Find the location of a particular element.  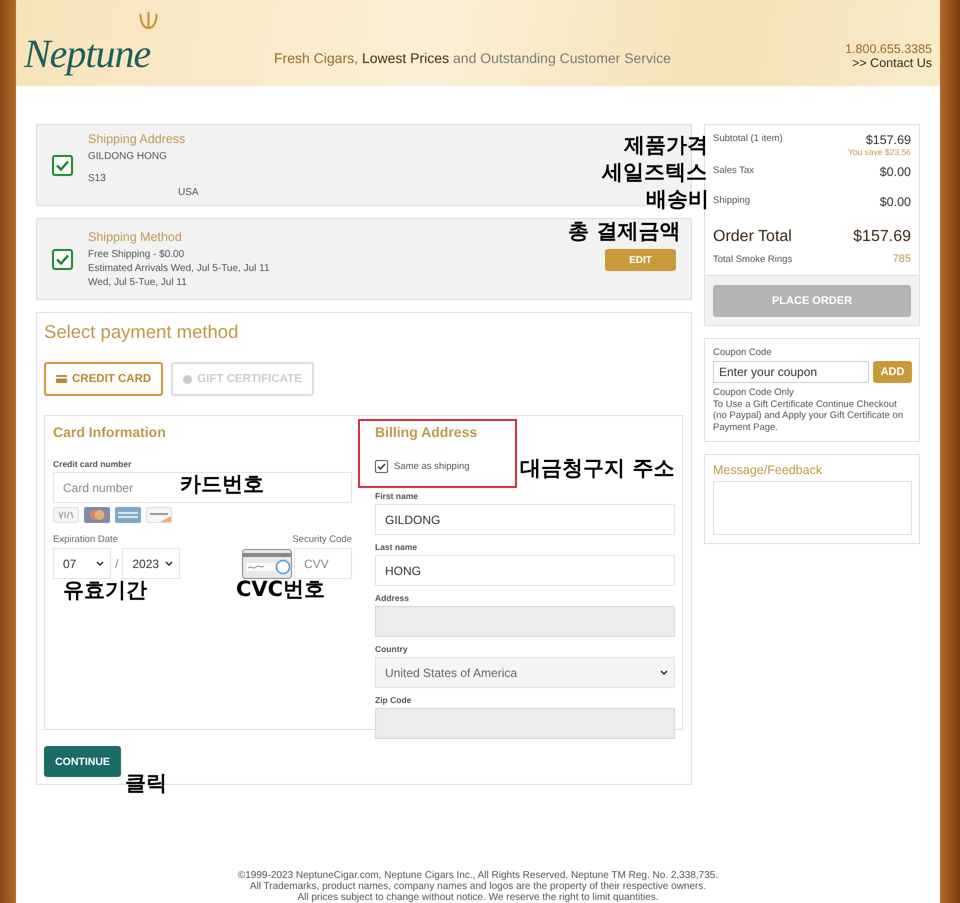

field-label: Expiration Date is located at coordinates (85, 539).